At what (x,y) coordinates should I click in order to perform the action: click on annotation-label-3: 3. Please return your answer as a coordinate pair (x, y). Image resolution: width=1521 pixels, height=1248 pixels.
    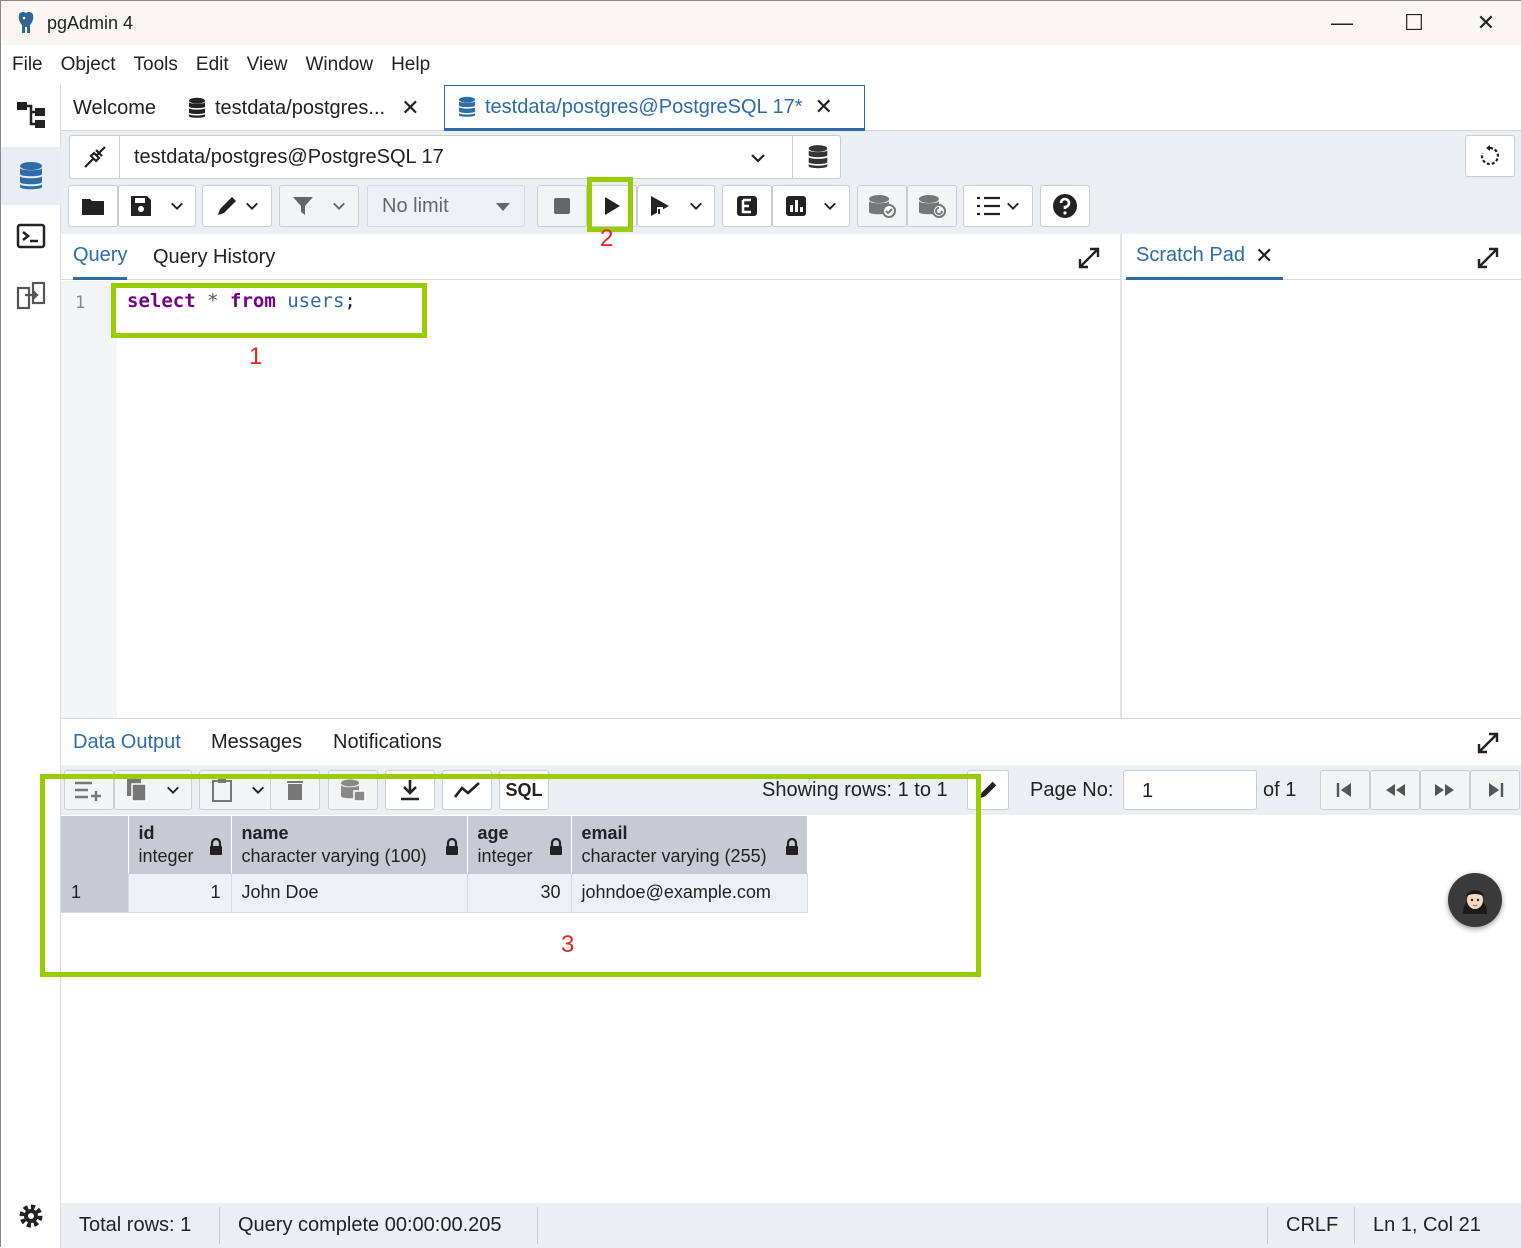
    Looking at the image, I should click on (568, 944).